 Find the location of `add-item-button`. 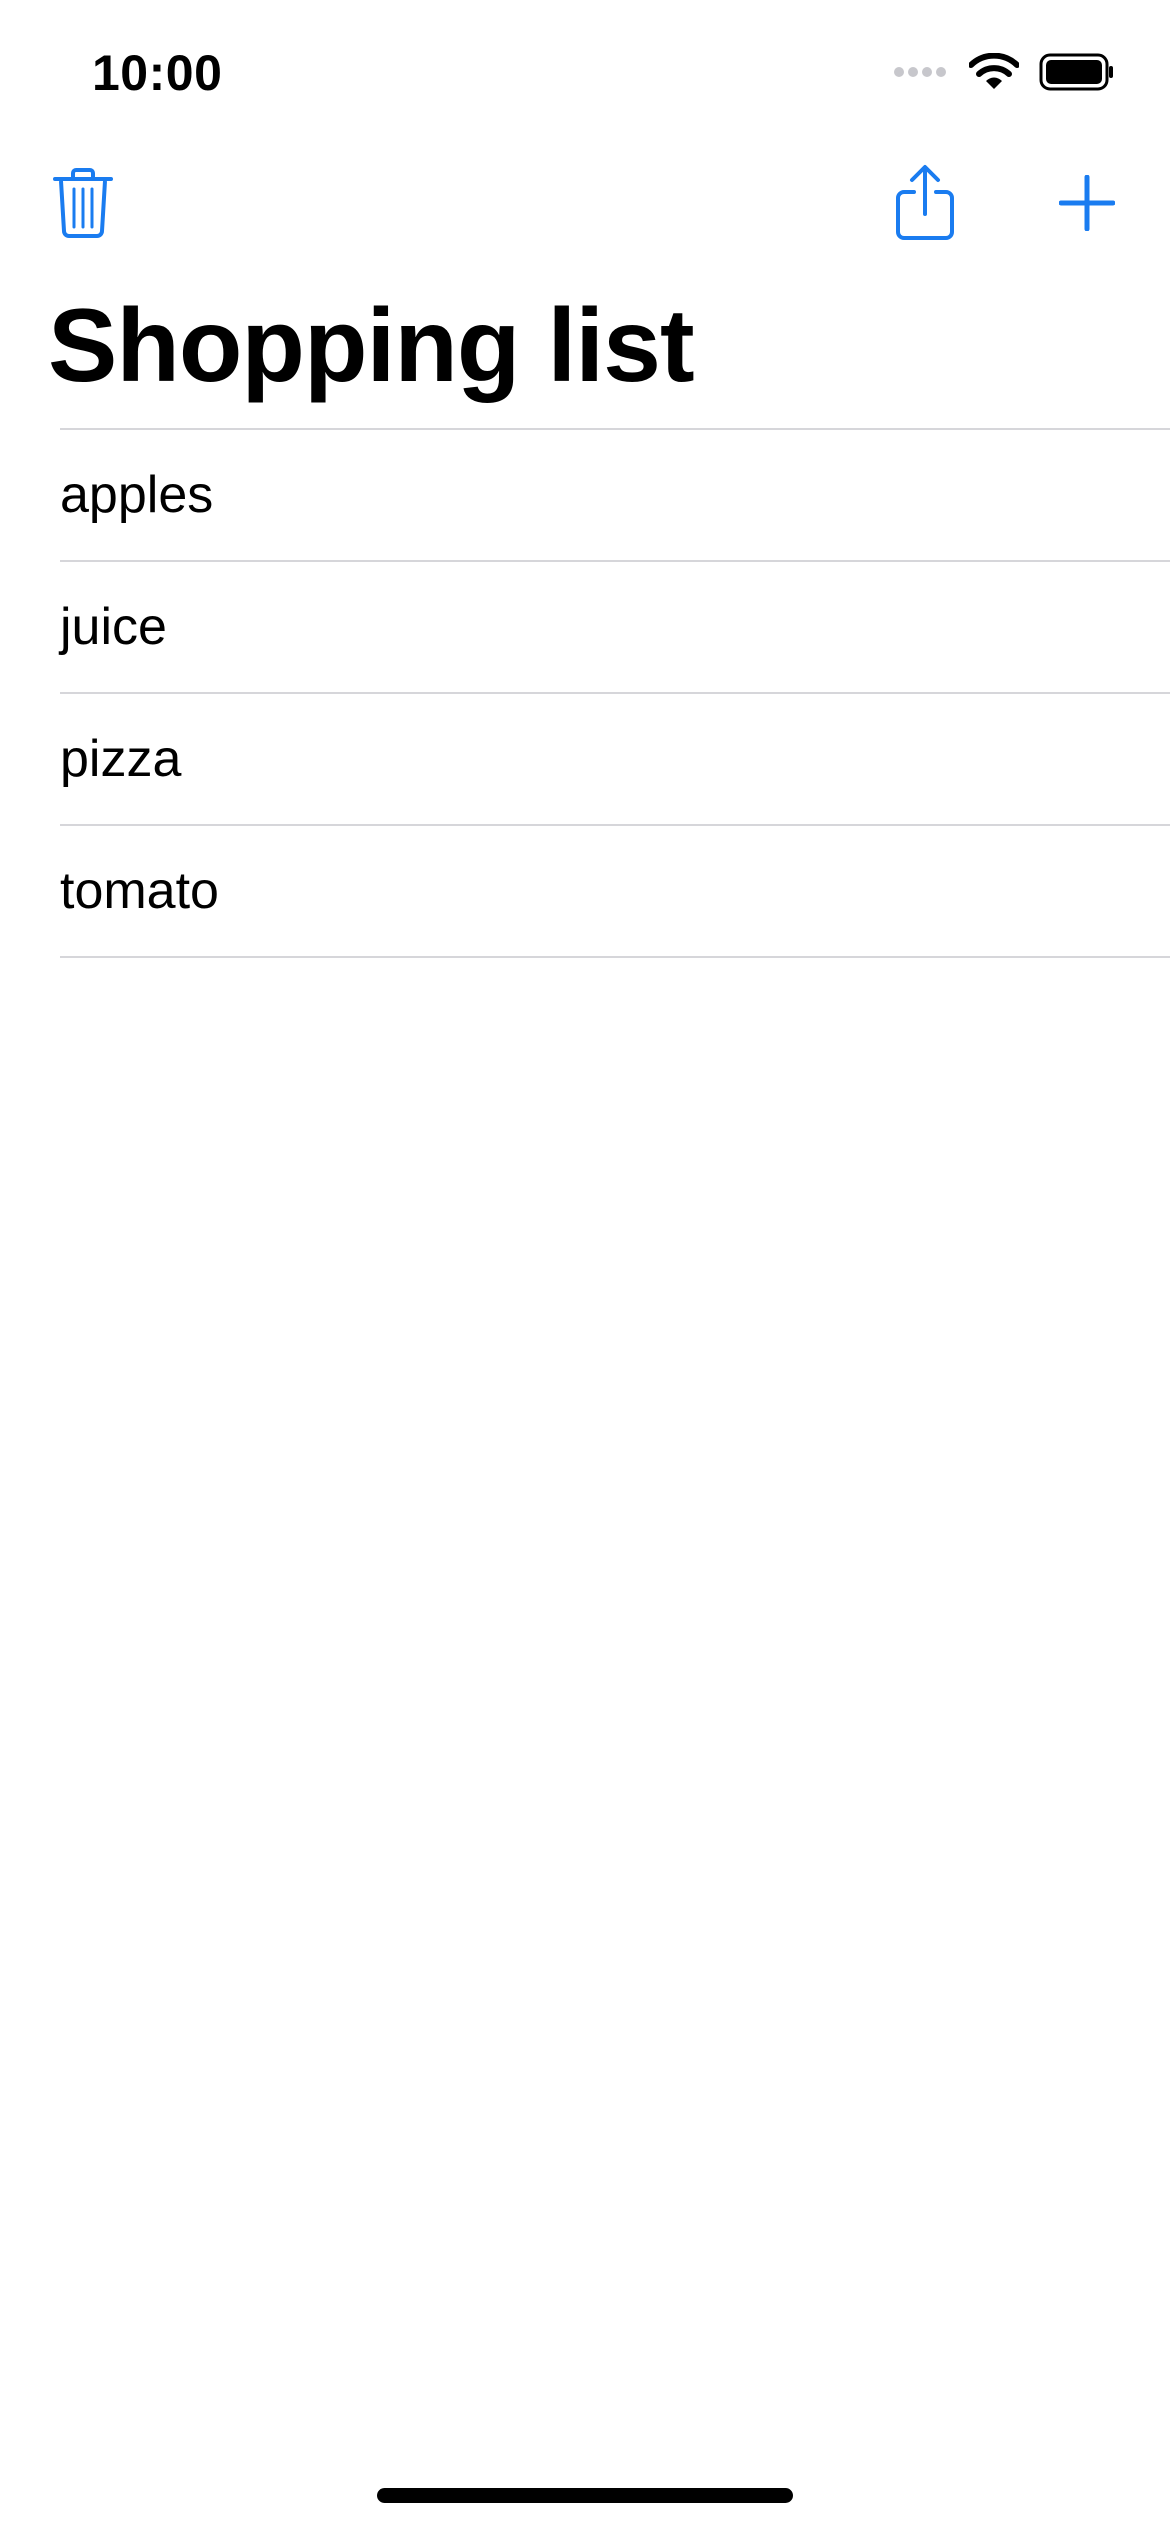

add-item-button is located at coordinates (1087, 205).